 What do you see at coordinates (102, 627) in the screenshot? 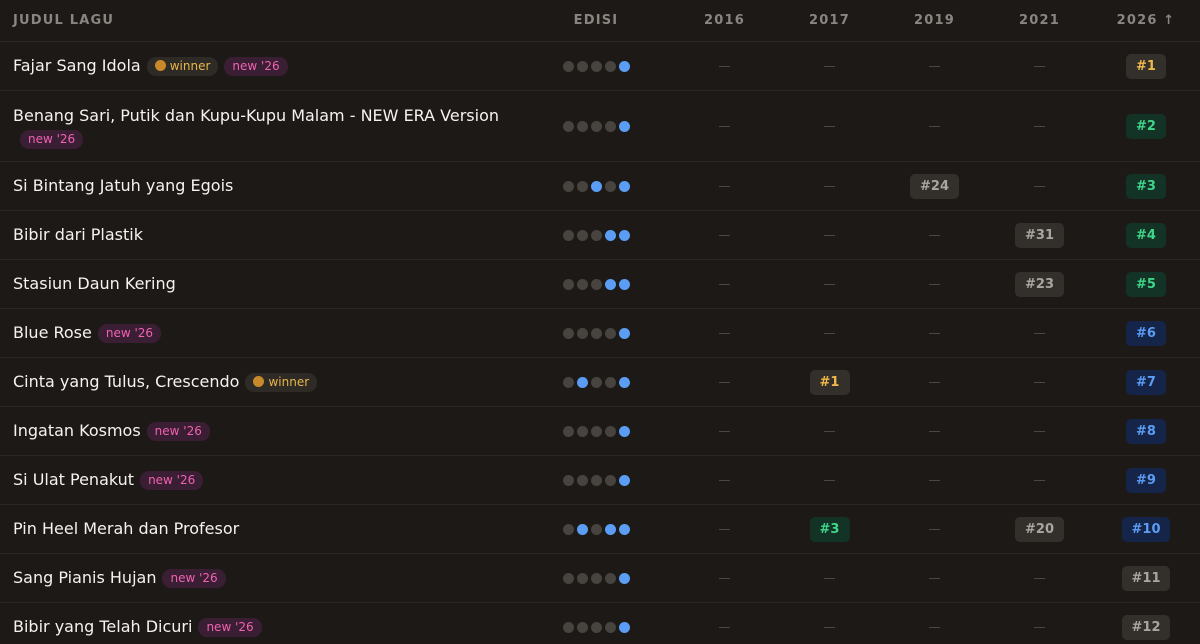
I see `song-title: Bibir yang Telah Dicuri` at bounding box center [102, 627].